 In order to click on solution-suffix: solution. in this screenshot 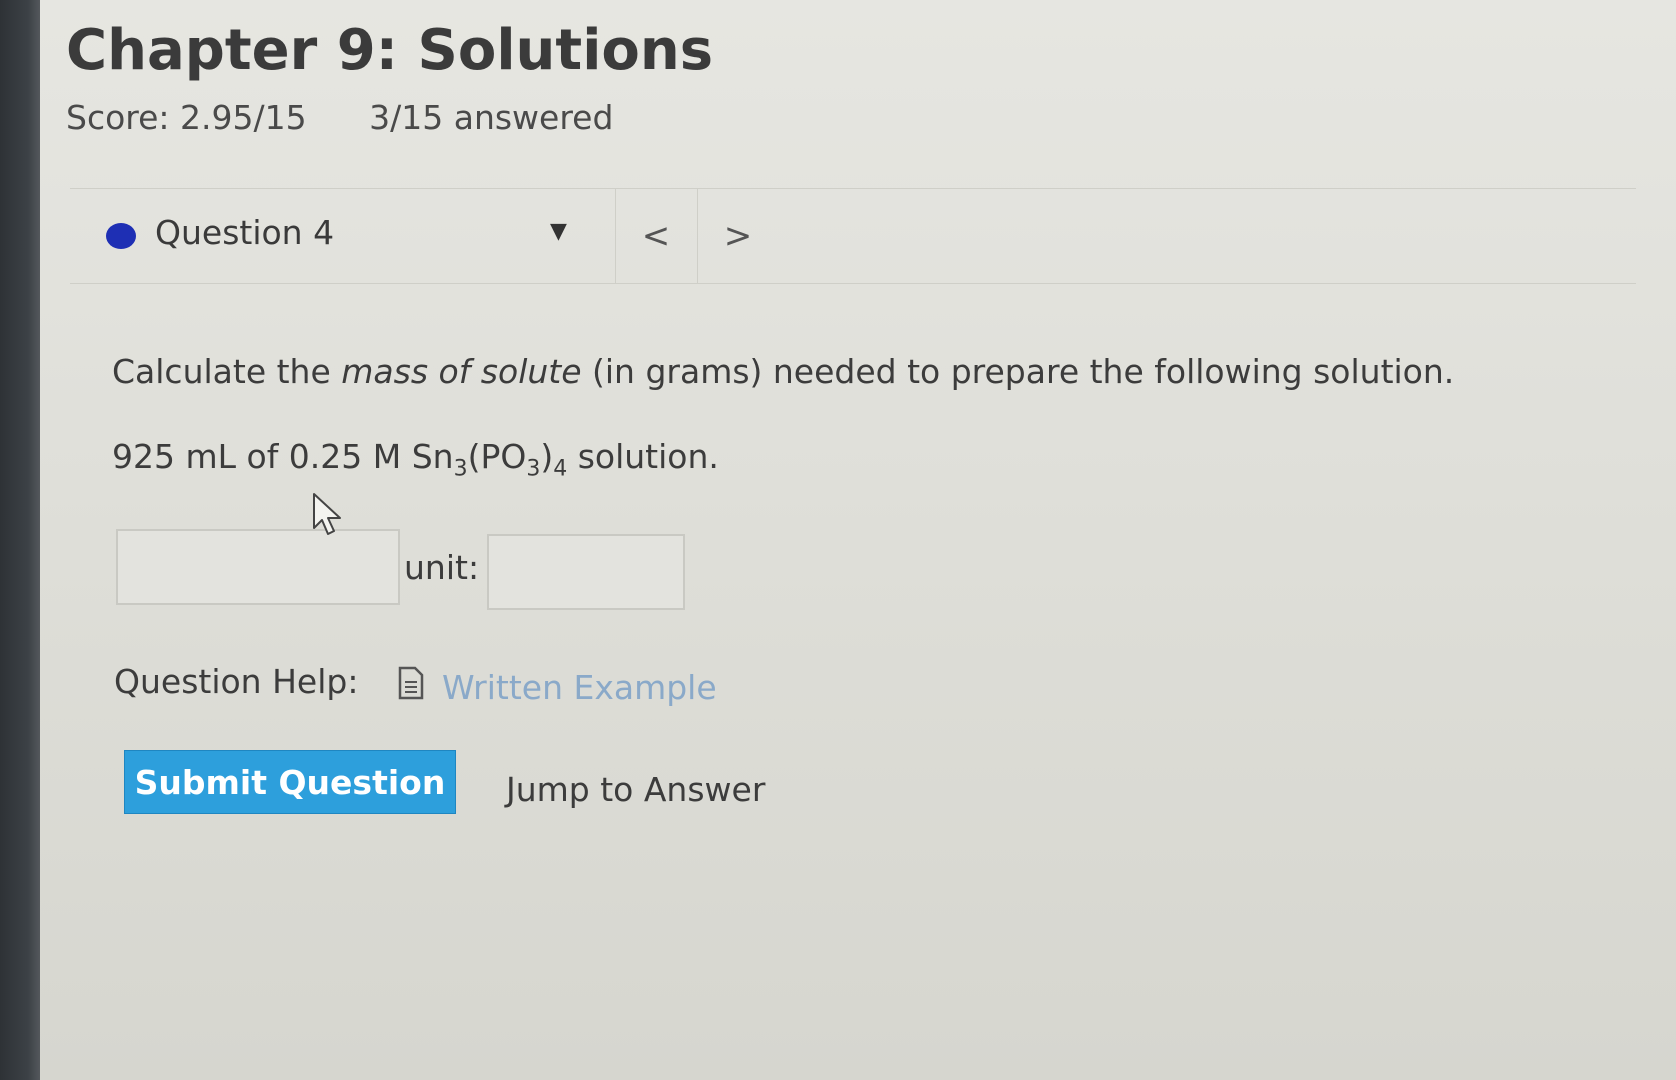, I will do `click(643, 456)`.